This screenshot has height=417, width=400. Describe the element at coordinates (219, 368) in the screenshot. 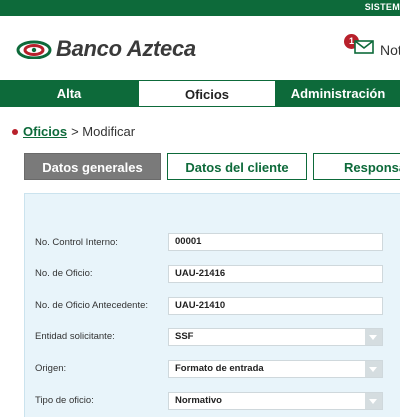

I see `origen-value: Formato de entrada` at that location.